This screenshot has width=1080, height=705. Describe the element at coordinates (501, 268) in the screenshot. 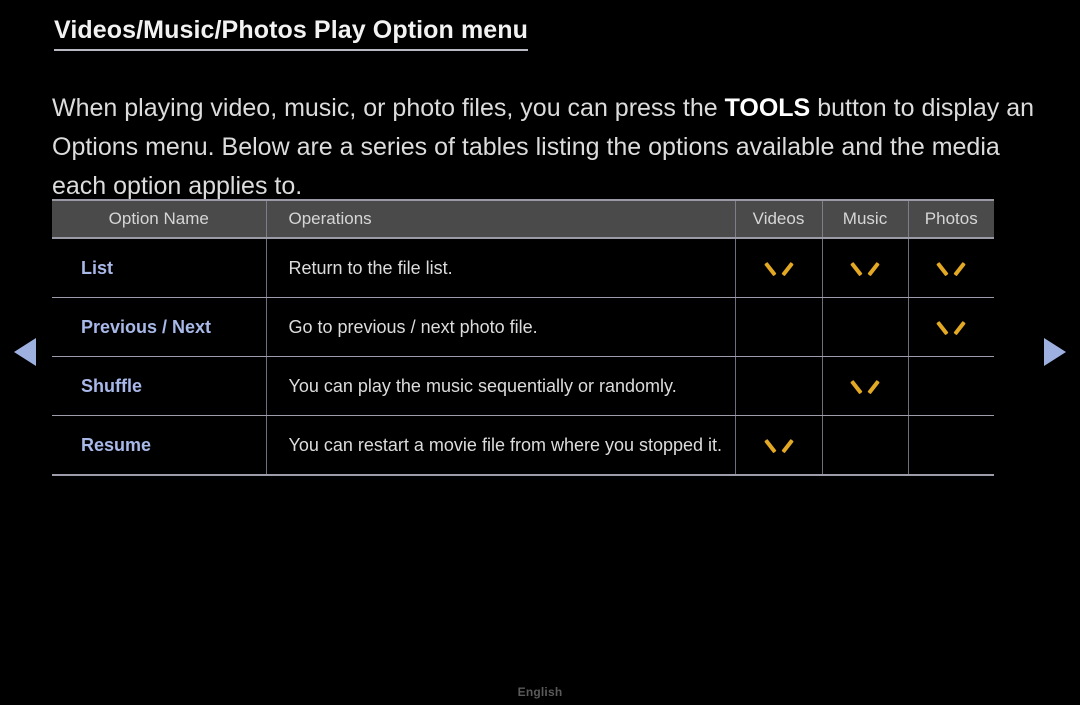

I see `operation-description-cell: Return to the file list.` at that location.